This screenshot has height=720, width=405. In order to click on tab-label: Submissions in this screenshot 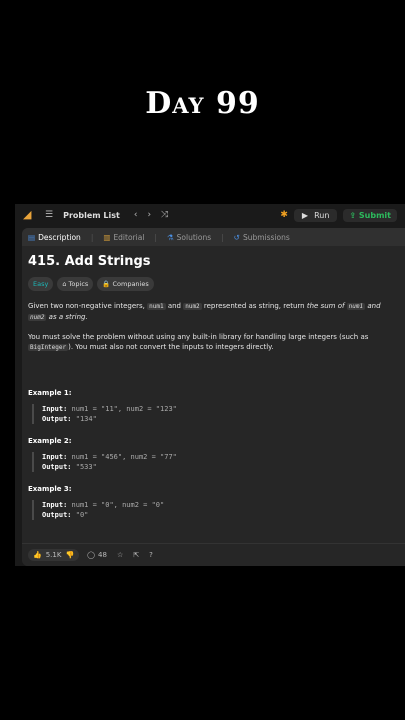, I will do `click(266, 237)`.